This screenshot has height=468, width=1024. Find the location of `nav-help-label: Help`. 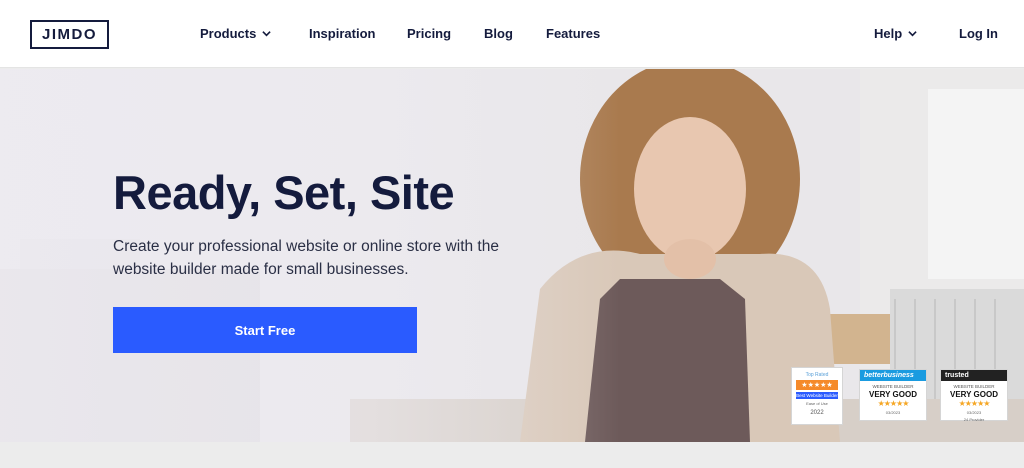

nav-help-label: Help is located at coordinates (888, 33).